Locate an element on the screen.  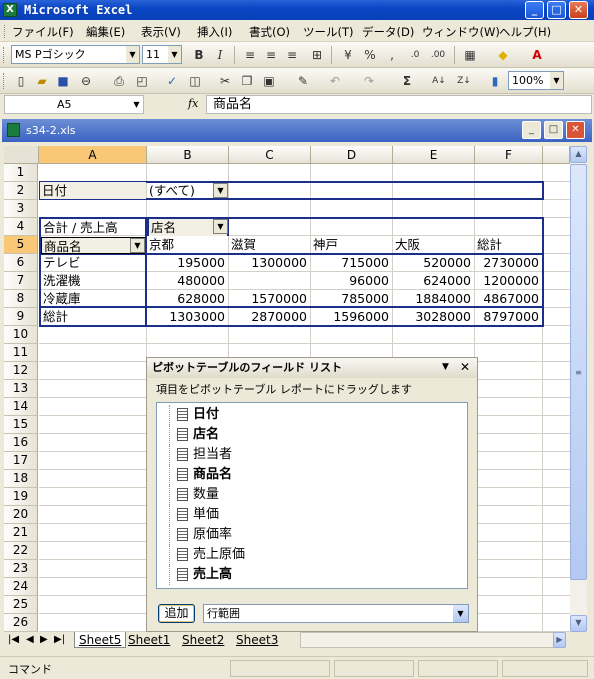
merge-center-icon: ⊞ is located at coordinates (317, 55).